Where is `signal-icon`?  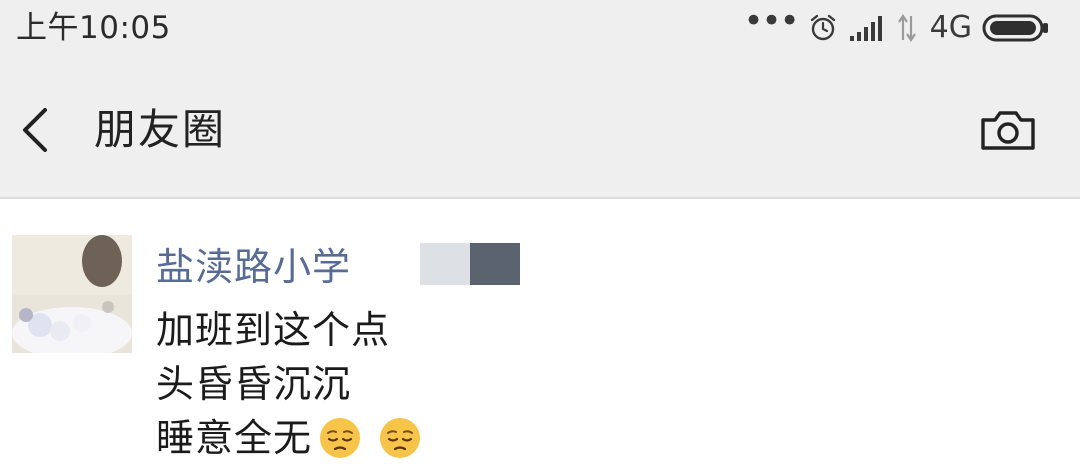
signal-icon is located at coordinates (865, 28).